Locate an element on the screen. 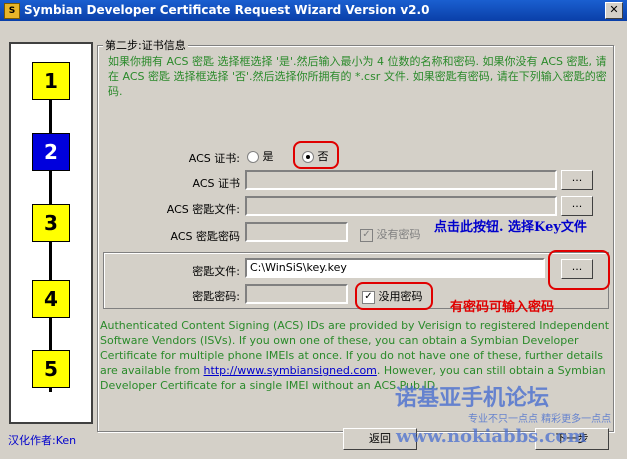 The height and width of the screenshot is (459, 627). acs-yes-option: 是 is located at coordinates (260, 156).